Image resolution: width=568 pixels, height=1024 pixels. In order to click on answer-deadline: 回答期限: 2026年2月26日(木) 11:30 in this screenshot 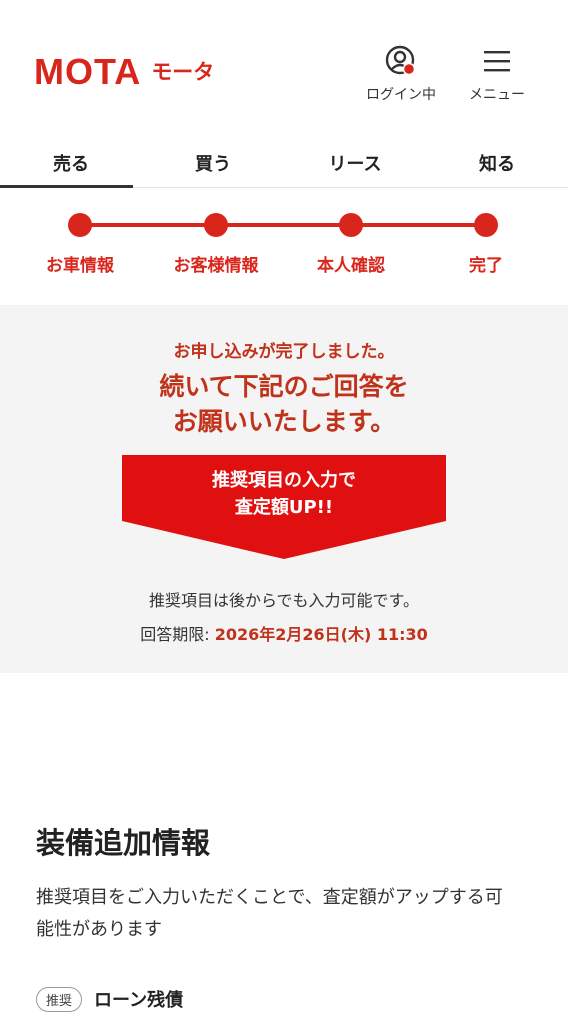, I will do `click(284, 633)`.